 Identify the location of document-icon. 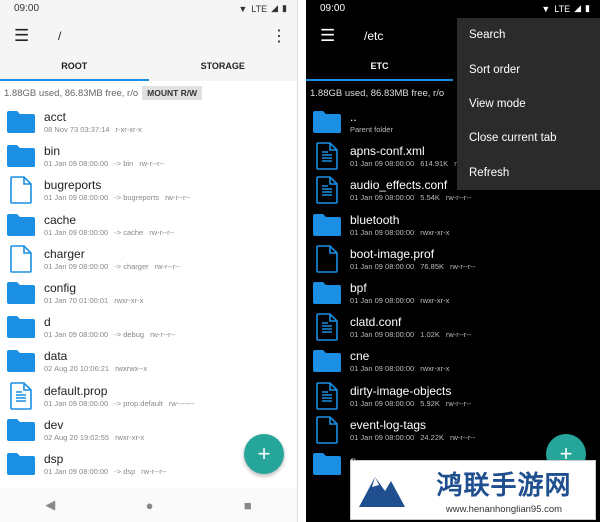
(21, 395).